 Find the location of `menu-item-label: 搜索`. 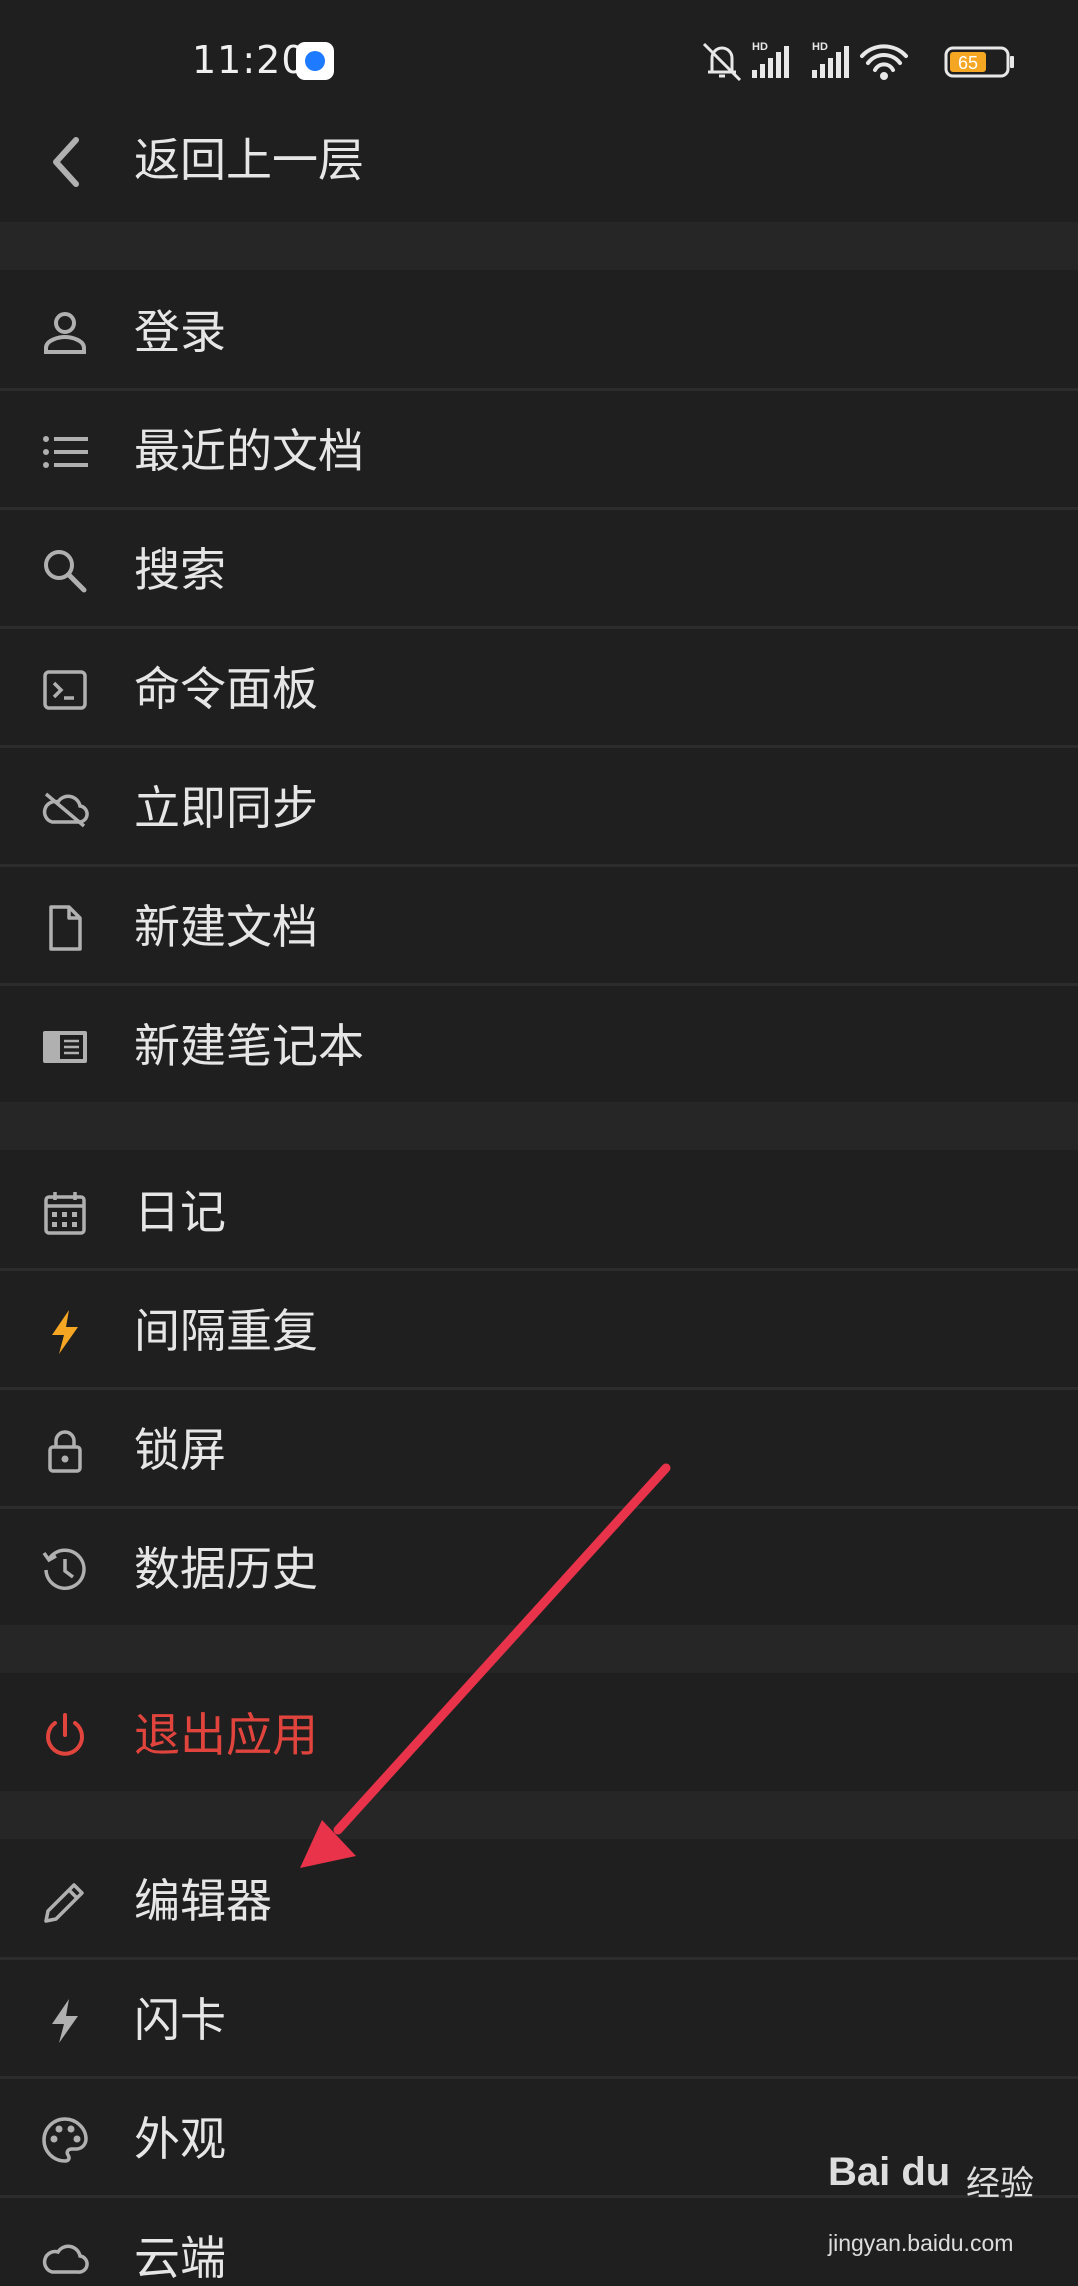

menu-item-label: 搜索 is located at coordinates (180, 570).